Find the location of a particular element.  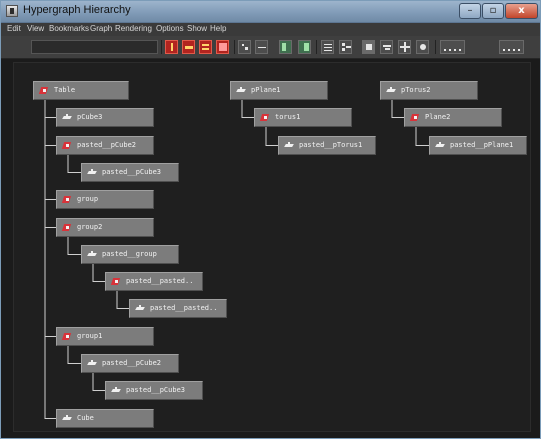

filter-red-icon is located at coordinates (171, 47).